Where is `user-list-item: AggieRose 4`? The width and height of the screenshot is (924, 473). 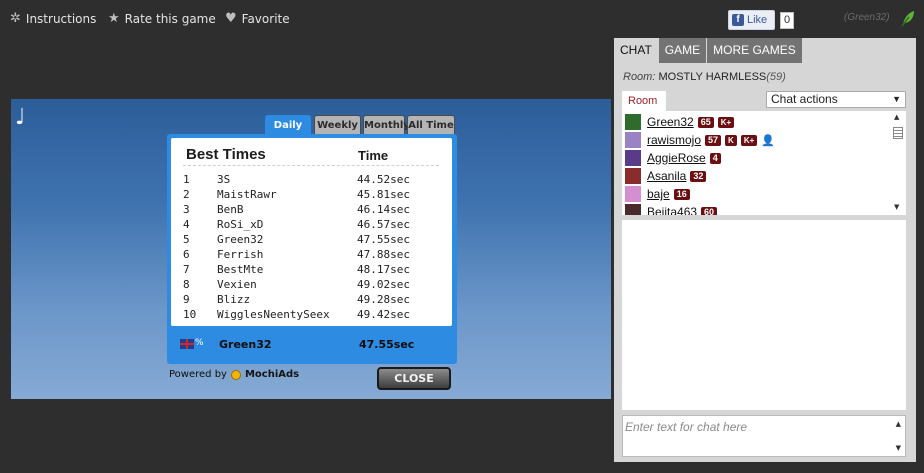
user-list-item: AggieRose 4 is located at coordinates (673, 158).